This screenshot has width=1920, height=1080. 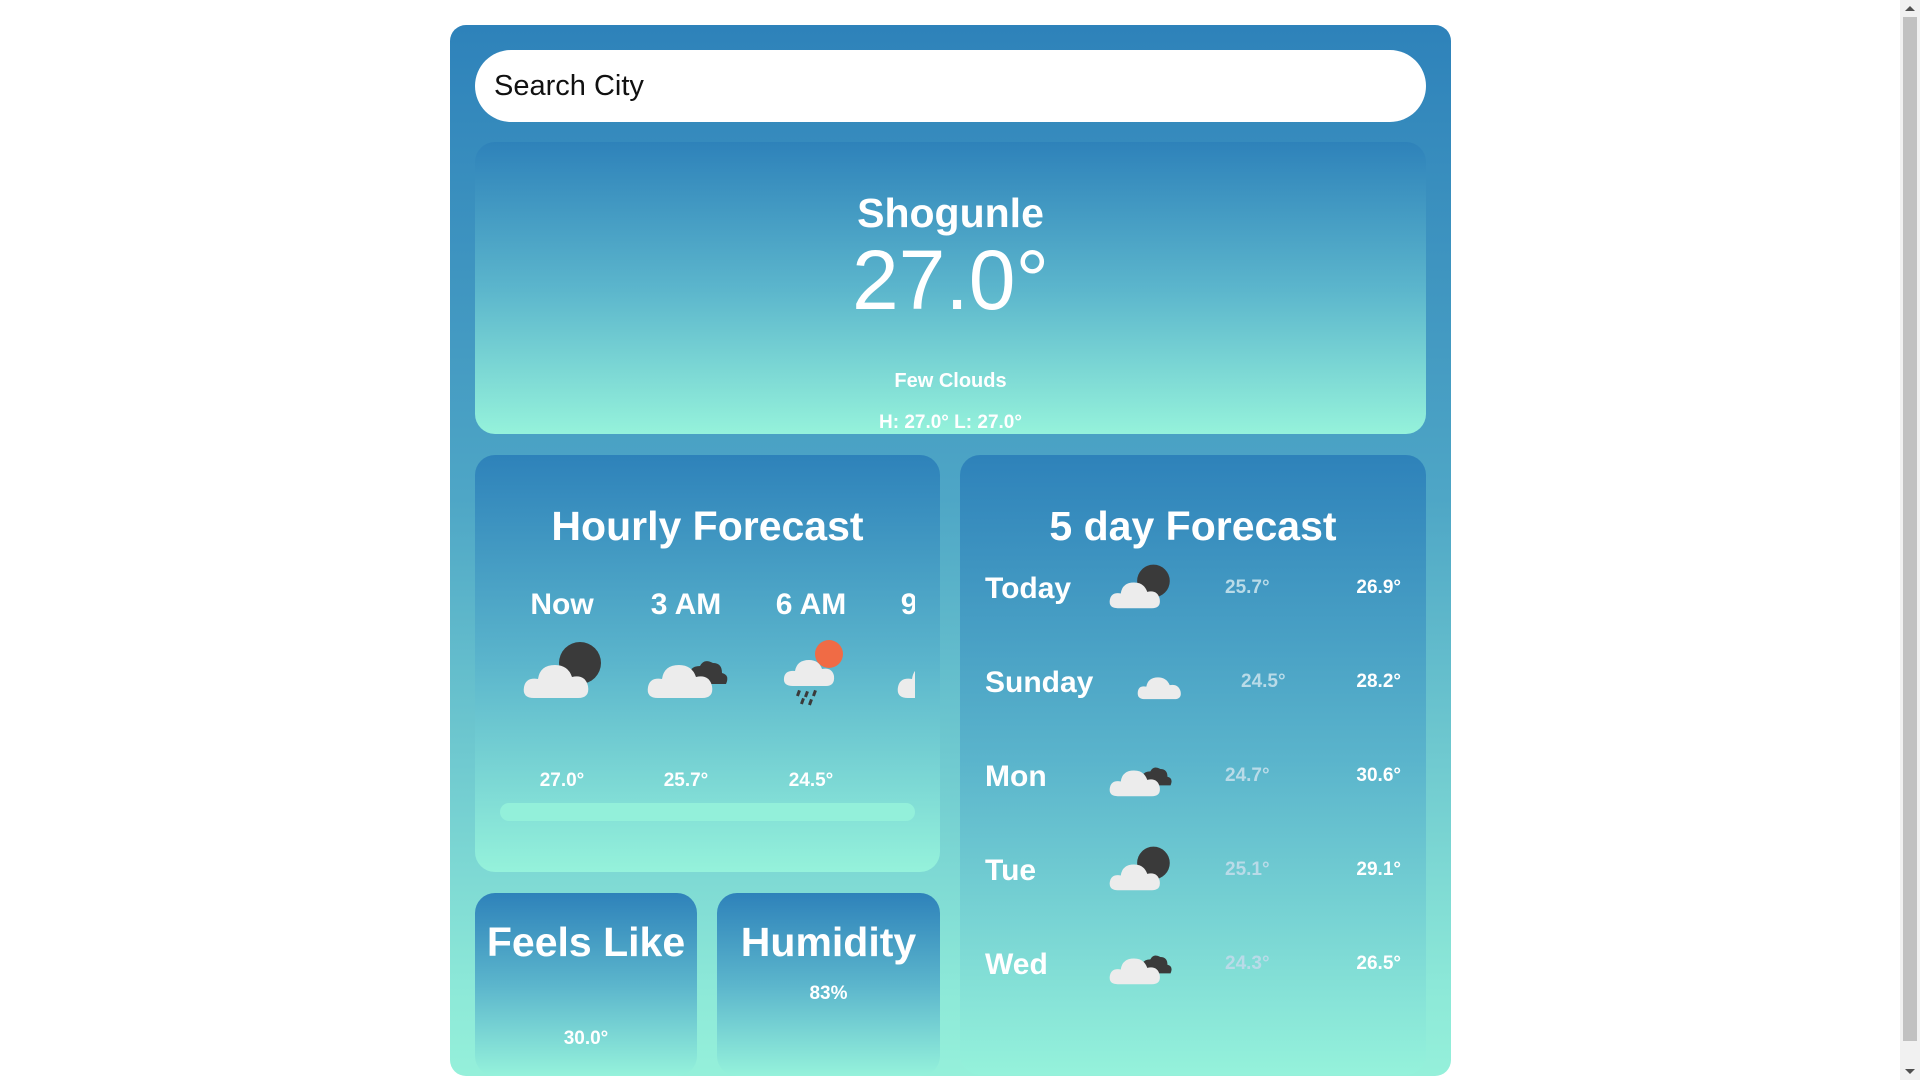 What do you see at coordinates (950, 422) in the screenshot?
I see `high-low-temperature: H: 27.0° L: 27.0°` at bounding box center [950, 422].